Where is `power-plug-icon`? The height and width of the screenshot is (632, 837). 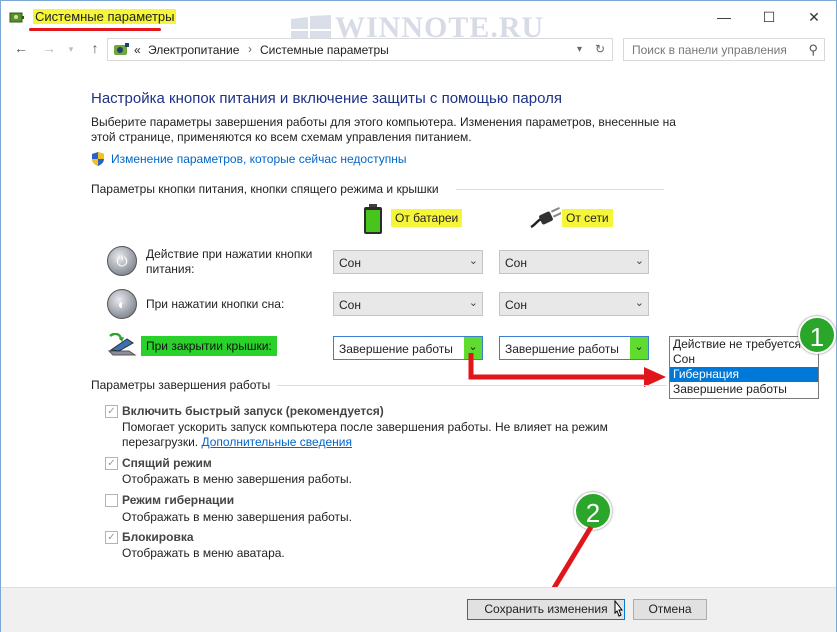 power-plug-icon is located at coordinates (545, 218).